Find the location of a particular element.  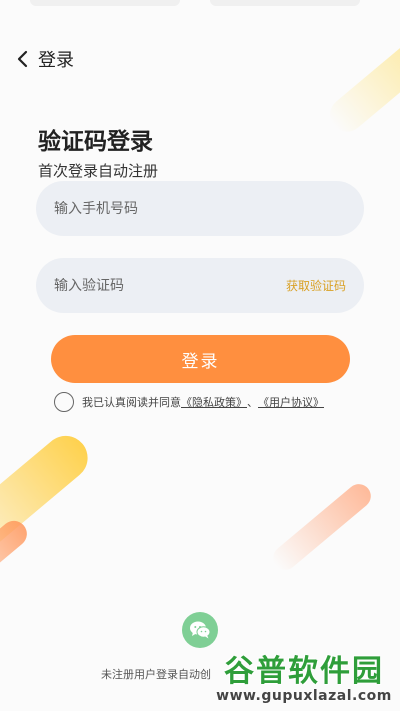

agreement-text: 我已认真阅读并同意 is located at coordinates (131, 402).